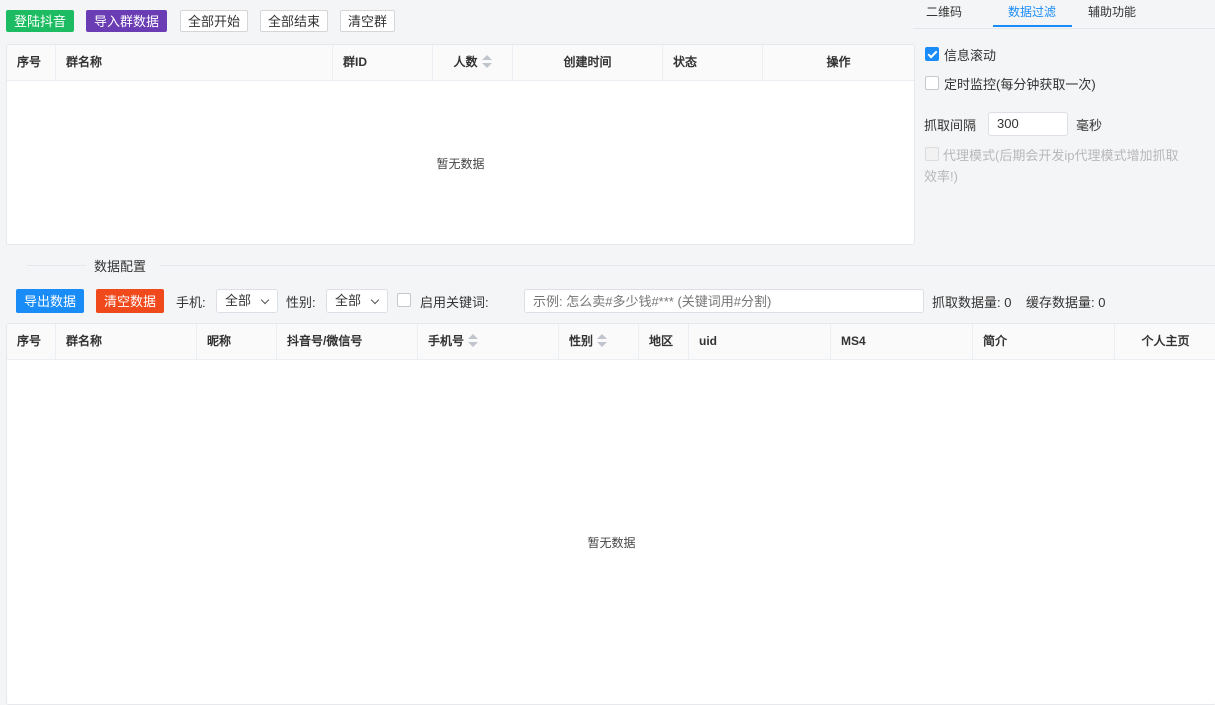  Describe the element at coordinates (1028, 124) in the screenshot. I see `interval-input: 300` at that location.